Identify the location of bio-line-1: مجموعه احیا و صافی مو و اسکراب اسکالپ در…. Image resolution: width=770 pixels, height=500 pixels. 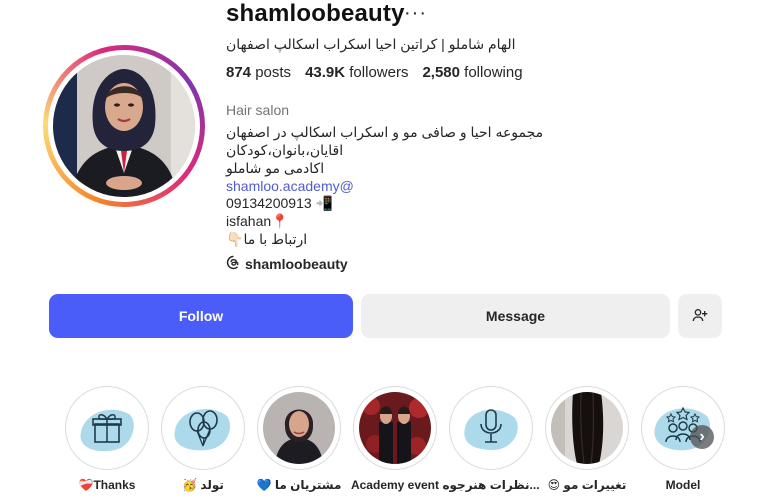
(385, 132).